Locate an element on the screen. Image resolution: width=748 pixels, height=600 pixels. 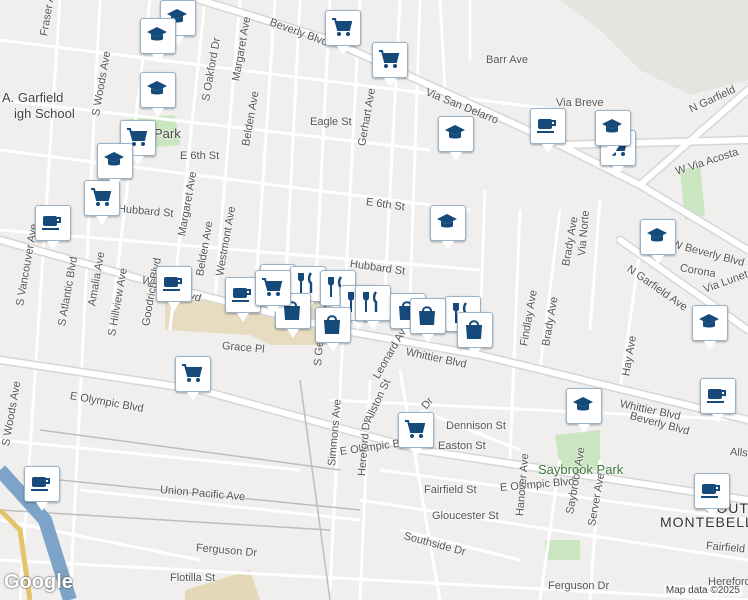
place-label: A. Garfield is located at coordinates (33, 97).